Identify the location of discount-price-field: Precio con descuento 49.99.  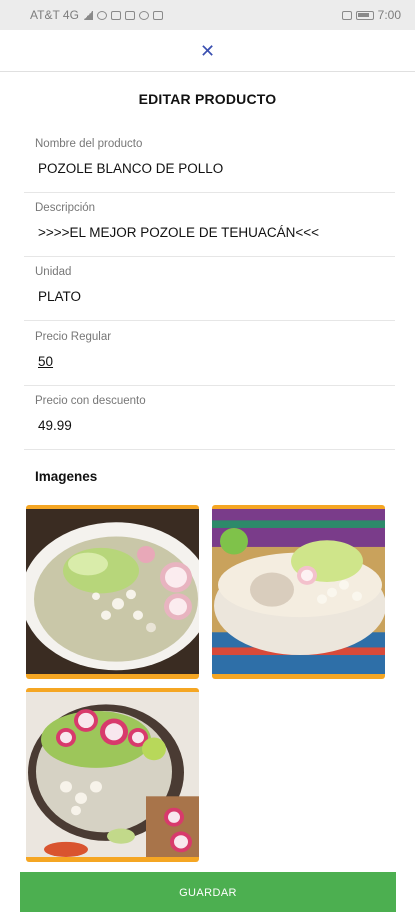
(209, 419).